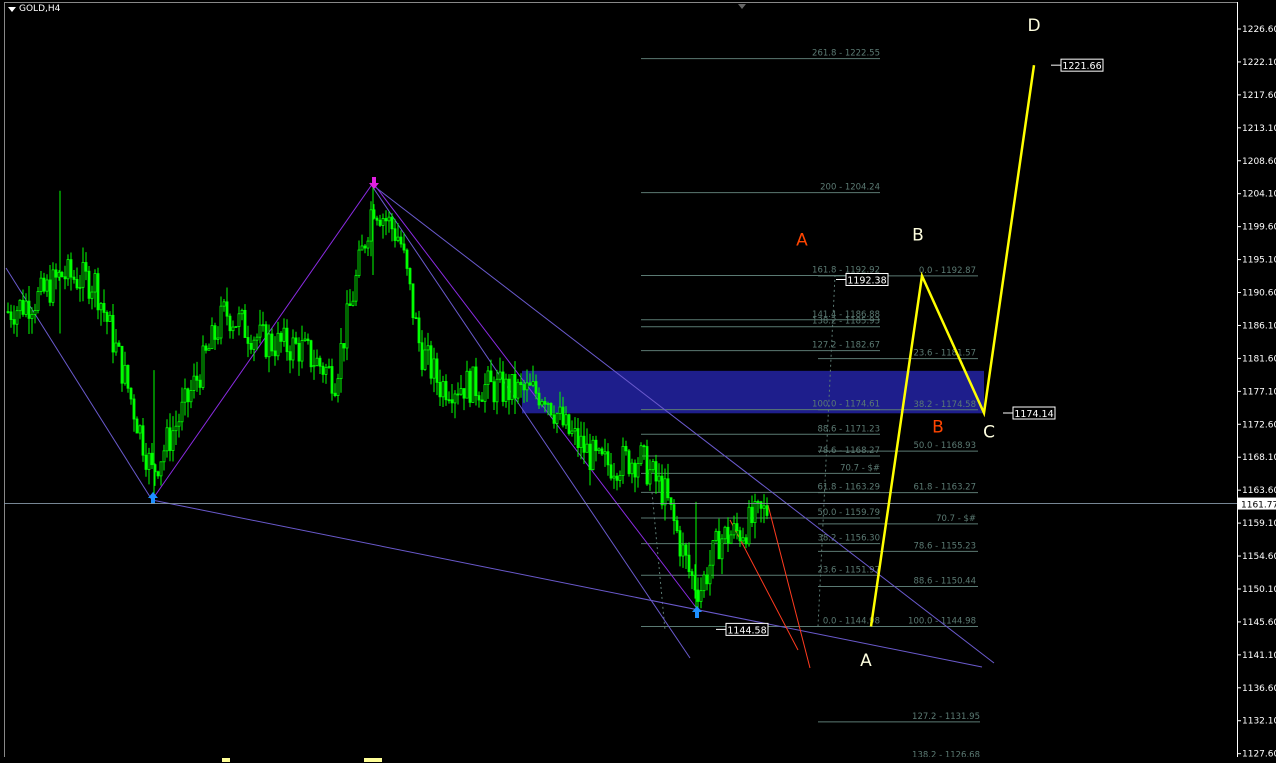 This screenshot has width=1276, height=763. I want to click on fib-ext-label: 261.8 - 1222.55, so click(846, 54).